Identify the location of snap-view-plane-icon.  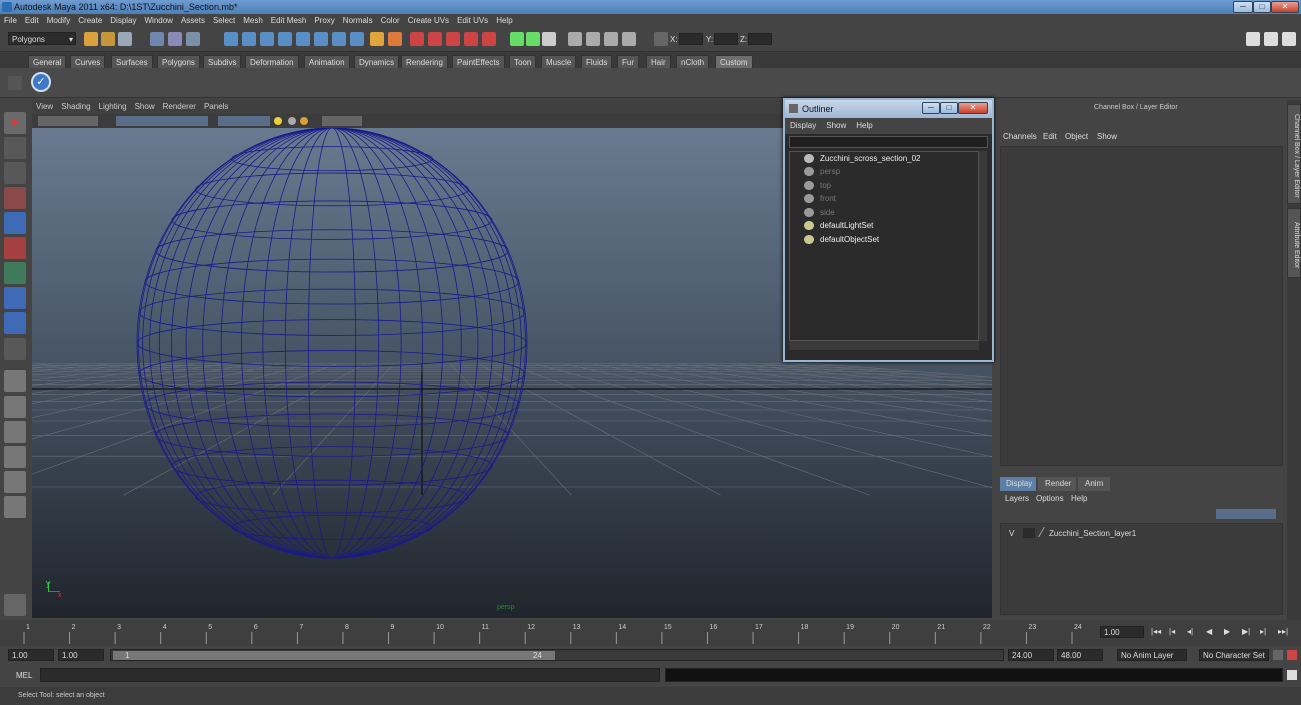
(285, 39).